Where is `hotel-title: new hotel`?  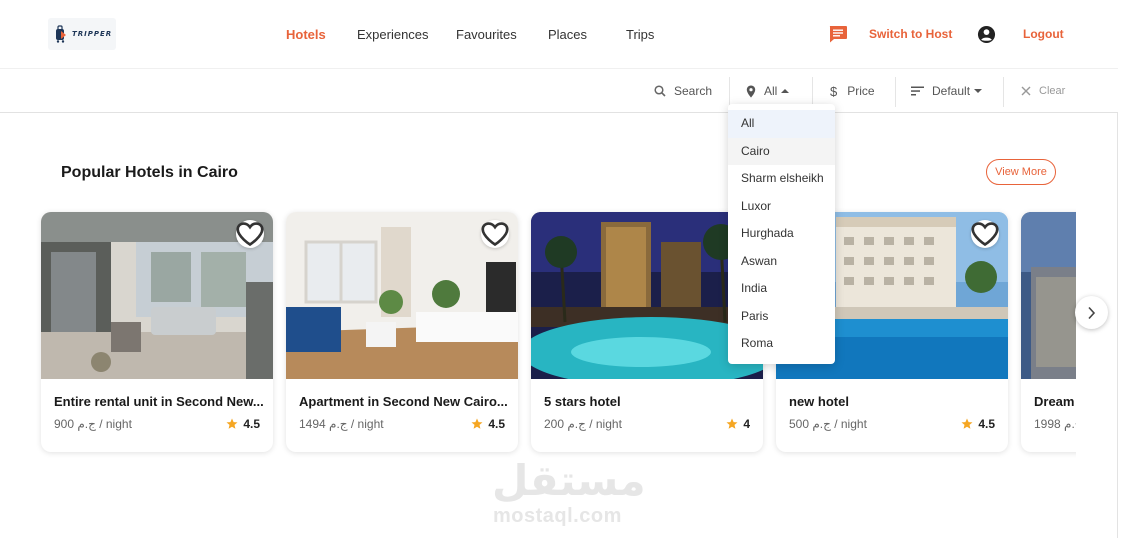
hotel-title: new hotel is located at coordinates (819, 401).